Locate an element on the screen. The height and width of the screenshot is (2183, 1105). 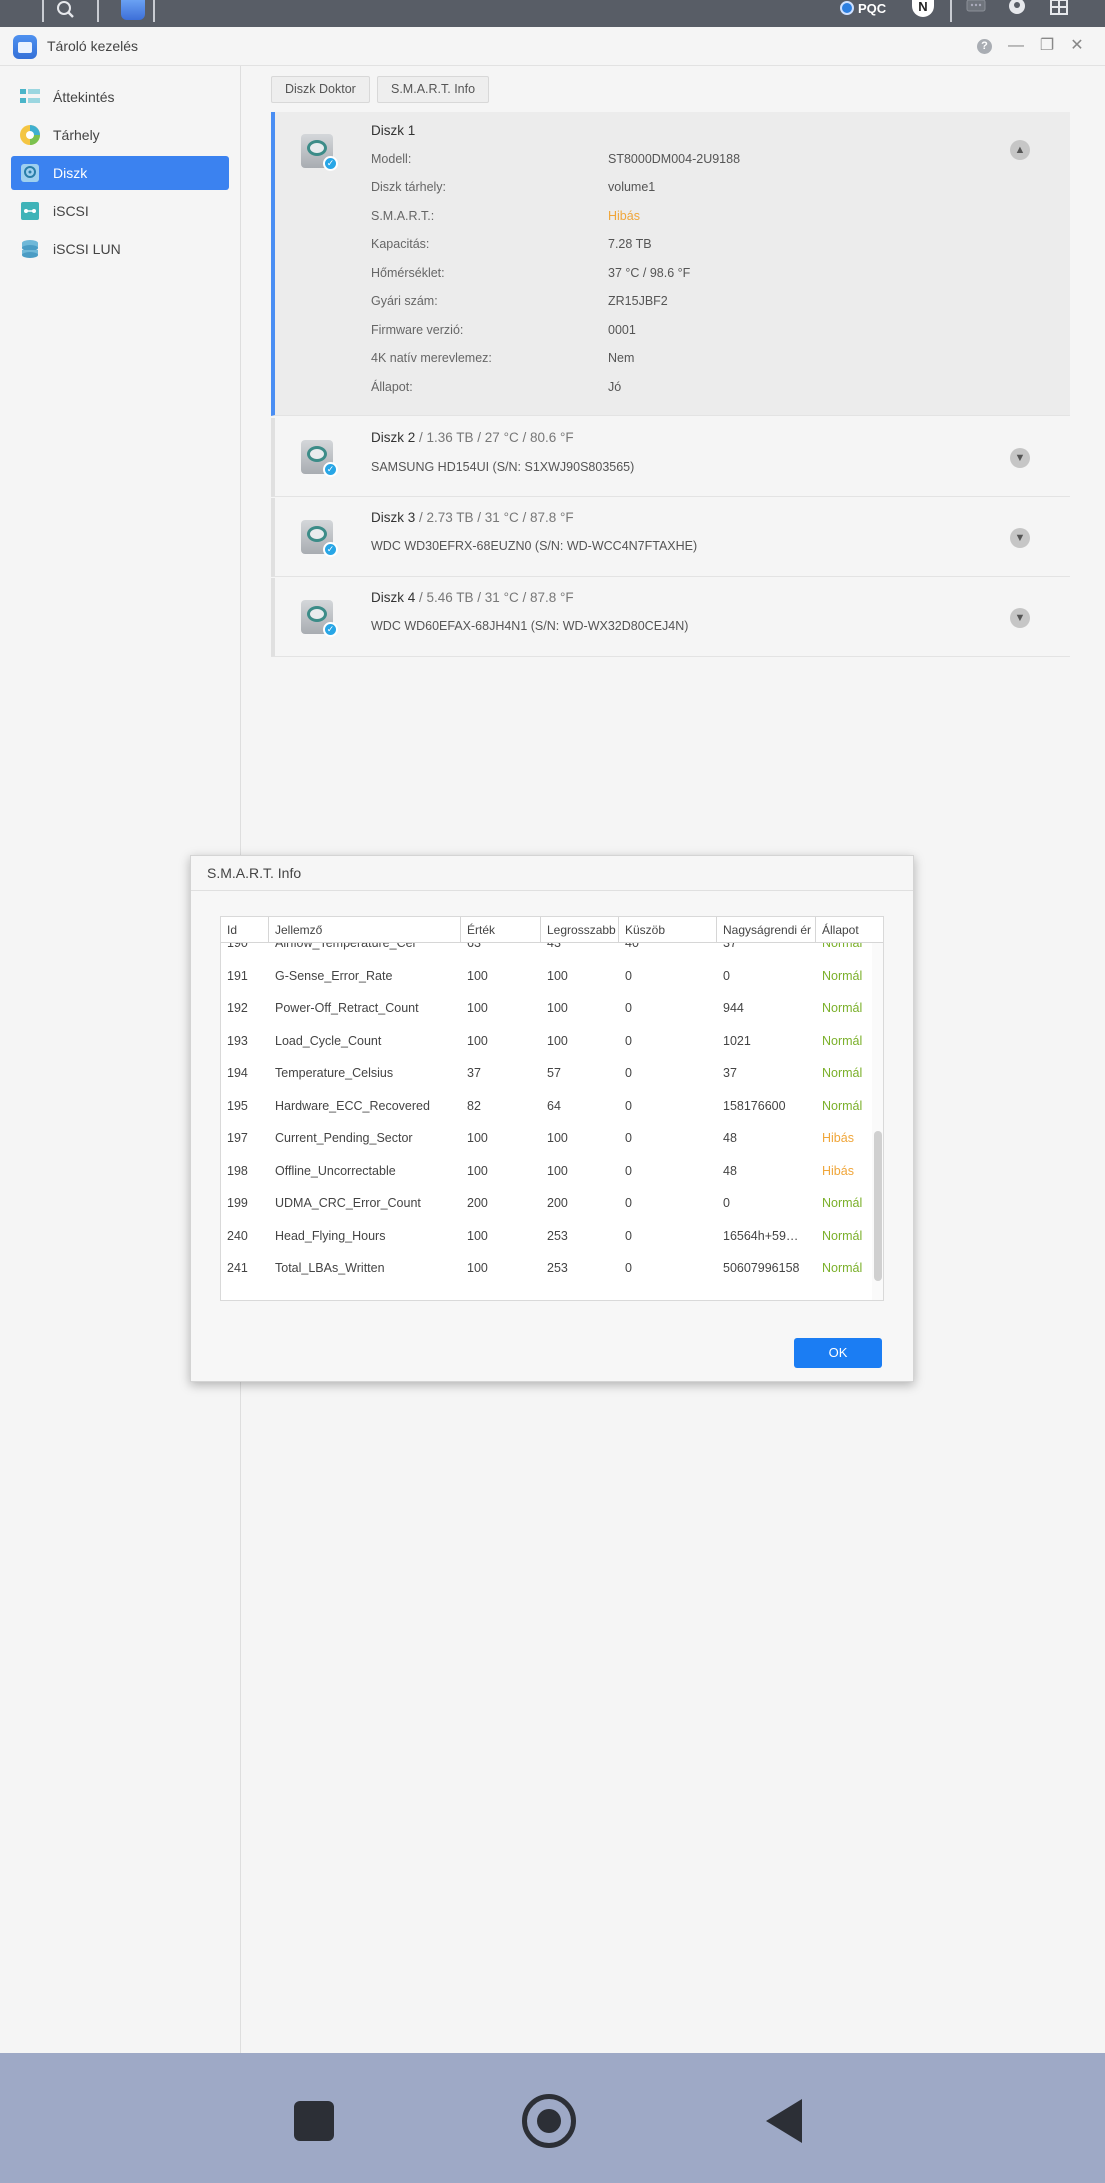
cell-id: 192 is located at coordinates (237, 1008).